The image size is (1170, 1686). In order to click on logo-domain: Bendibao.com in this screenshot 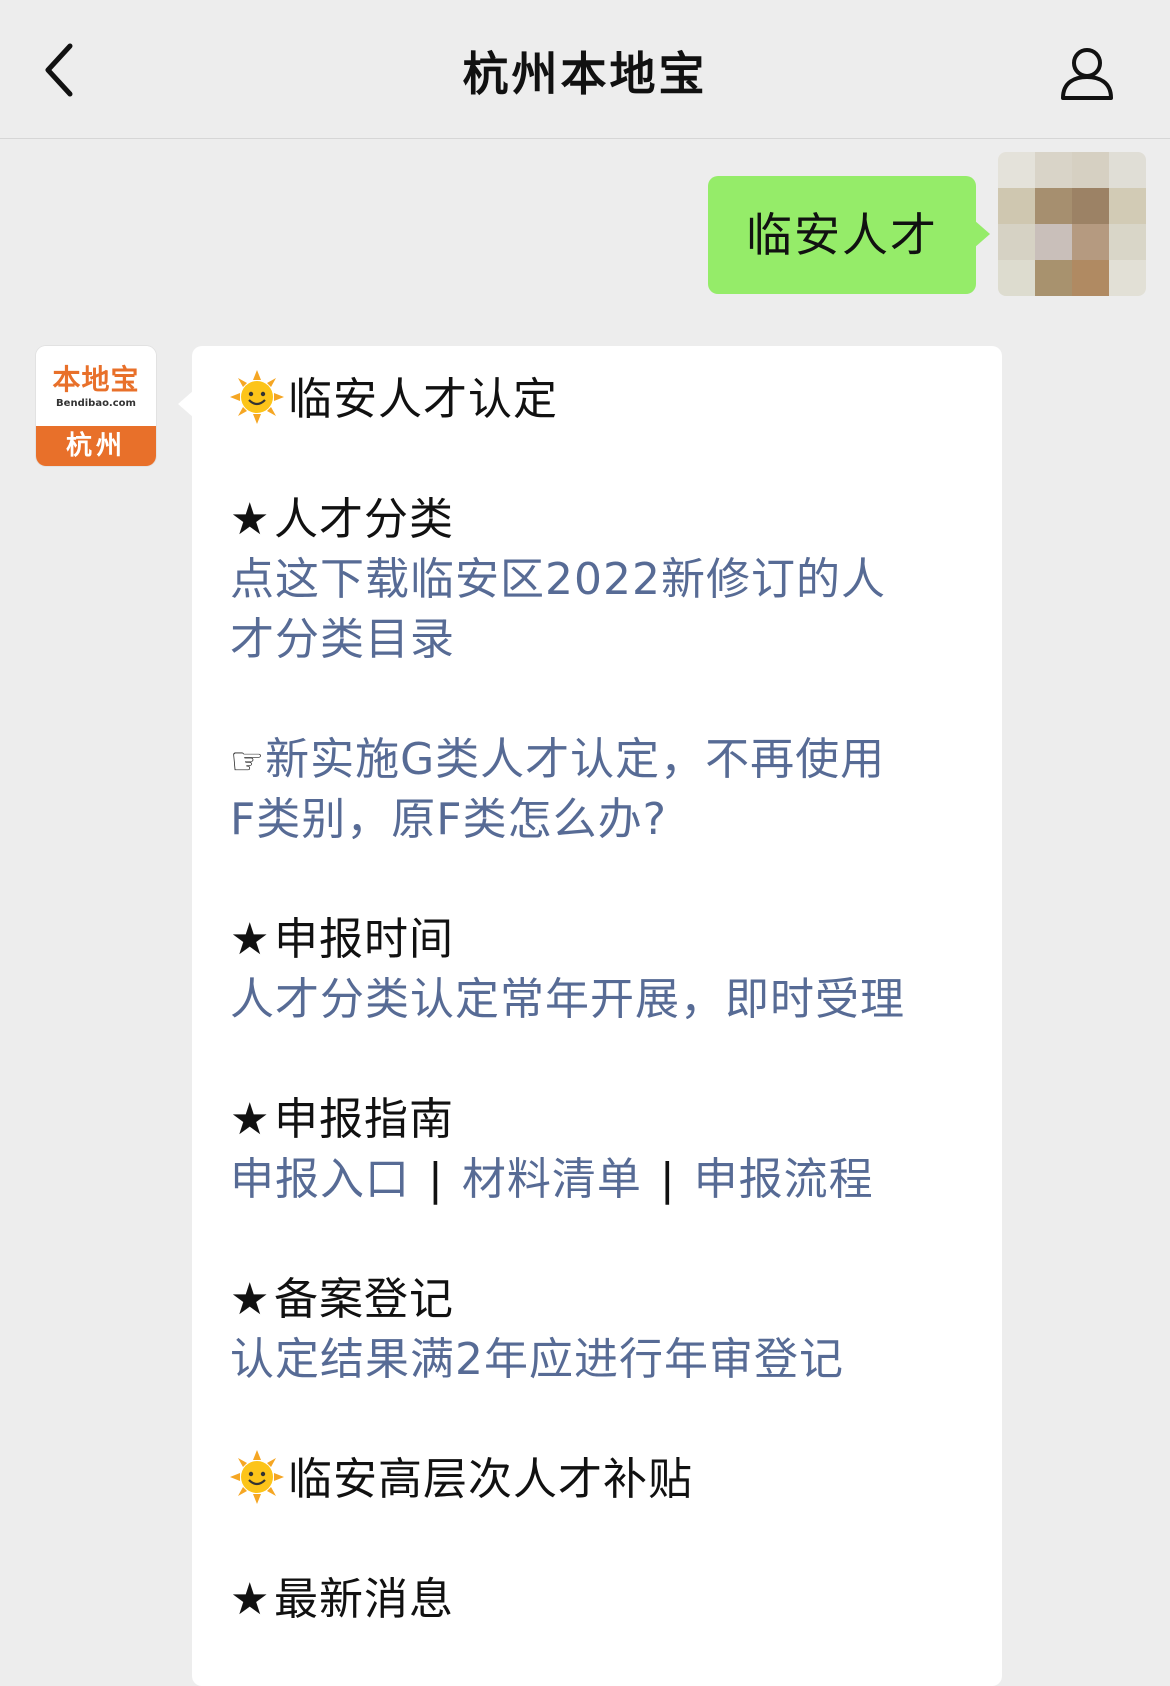, I will do `click(96, 403)`.